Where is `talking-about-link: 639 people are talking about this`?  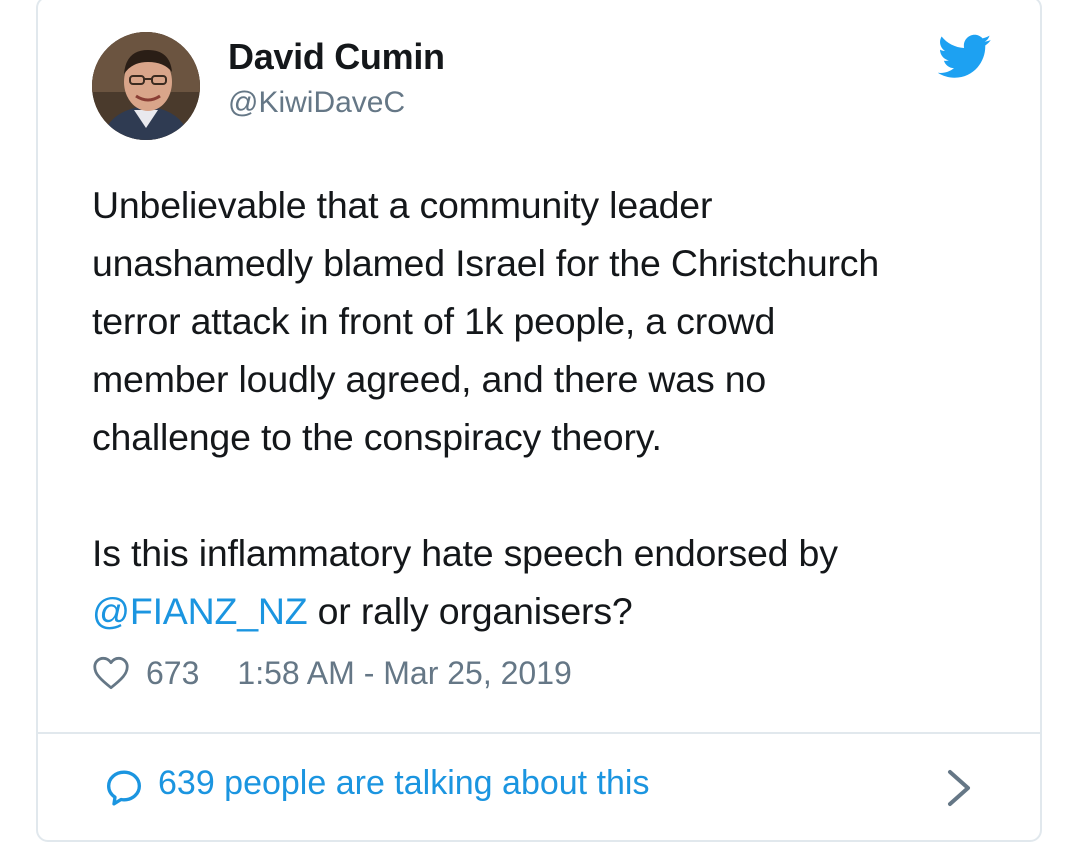 talking-about-link: 639 people are talking about this is located at coordinates (539, 787).